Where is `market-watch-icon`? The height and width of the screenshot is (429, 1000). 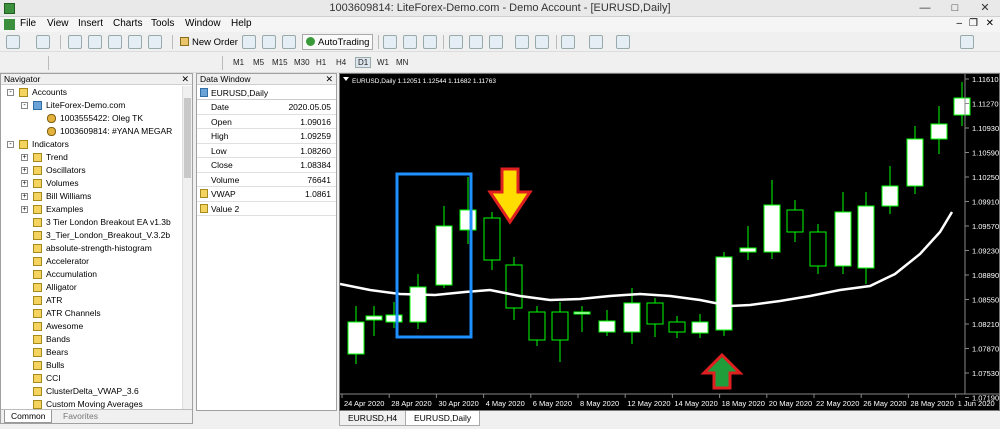 market-watch-icon is located at coordinates (75, 42).